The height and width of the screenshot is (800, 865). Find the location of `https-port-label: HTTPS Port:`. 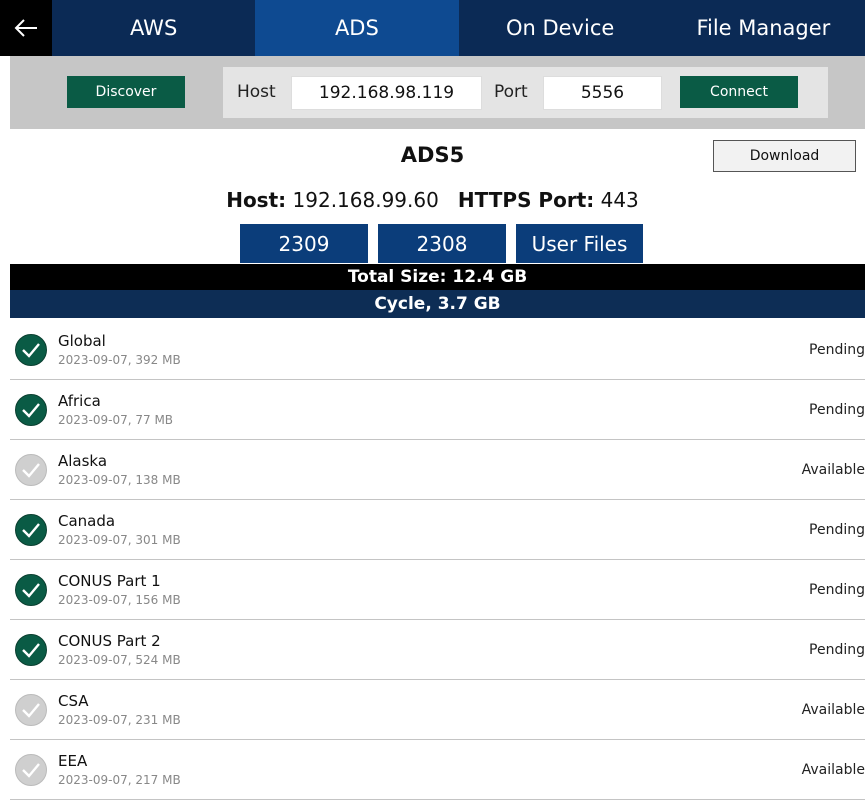

https-port-label: HTTPS Port: is located at coordinates (526, 200).